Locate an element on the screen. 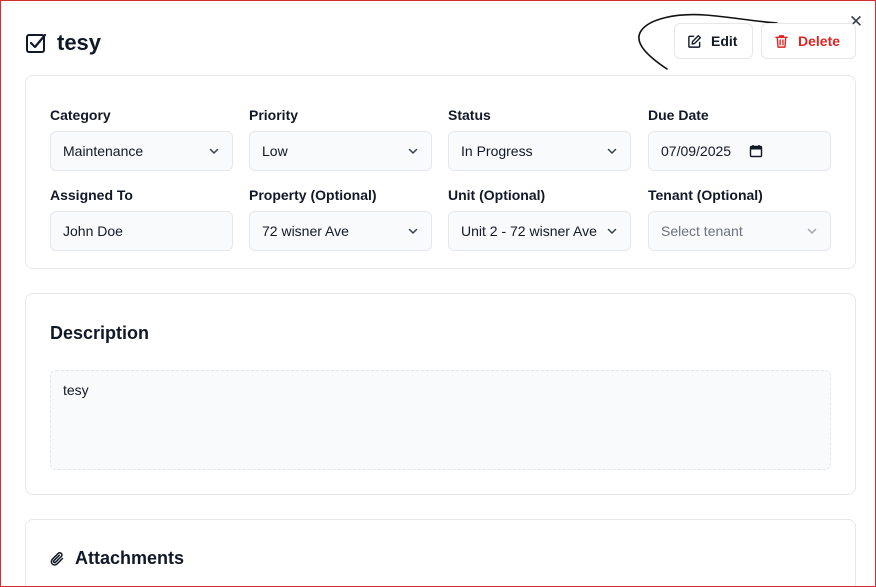 The width and height of the screenshot is (876, 587). status-field: Status In Progress is located at coordinates (539, 138).